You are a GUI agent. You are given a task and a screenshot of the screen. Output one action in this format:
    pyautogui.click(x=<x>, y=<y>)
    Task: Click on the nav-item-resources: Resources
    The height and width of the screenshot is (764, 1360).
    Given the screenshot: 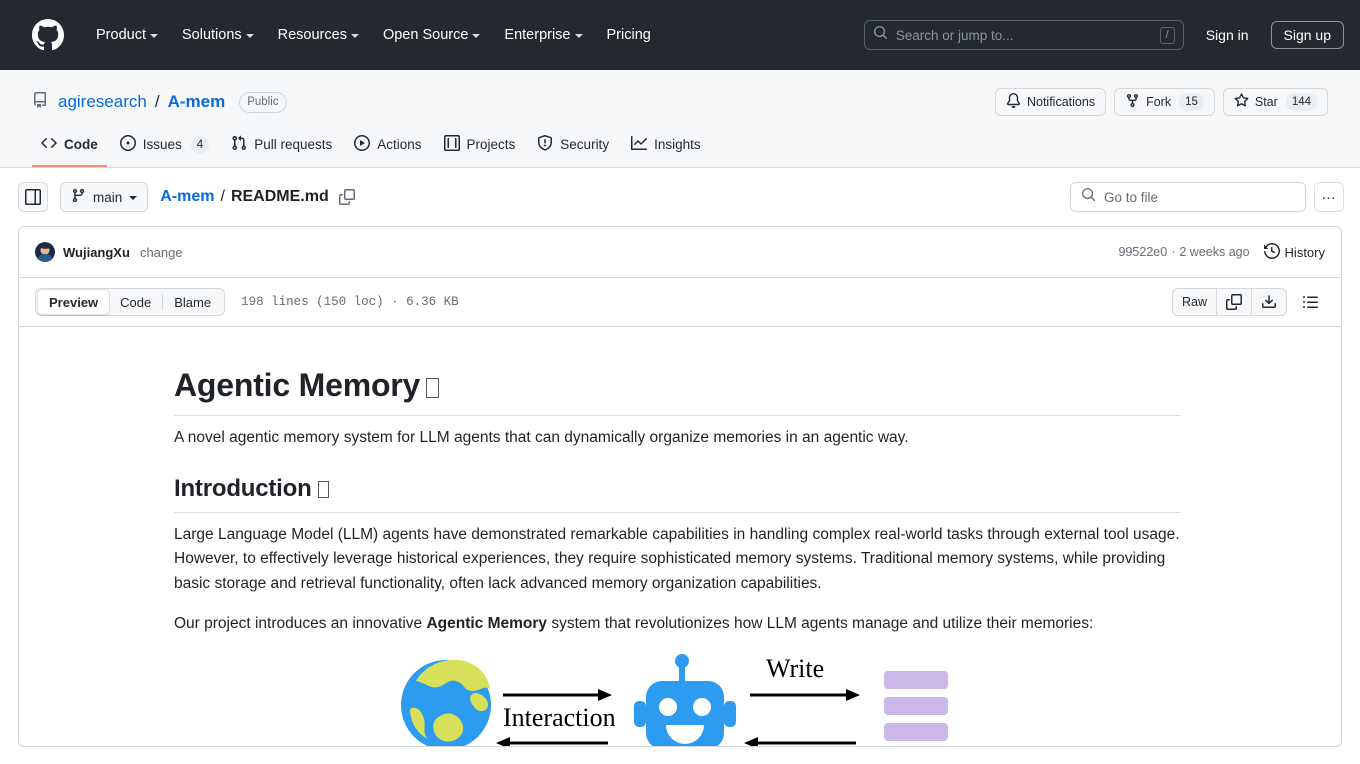 What is the action you would take?
    pyautogui.click(x=318, y=35)
    